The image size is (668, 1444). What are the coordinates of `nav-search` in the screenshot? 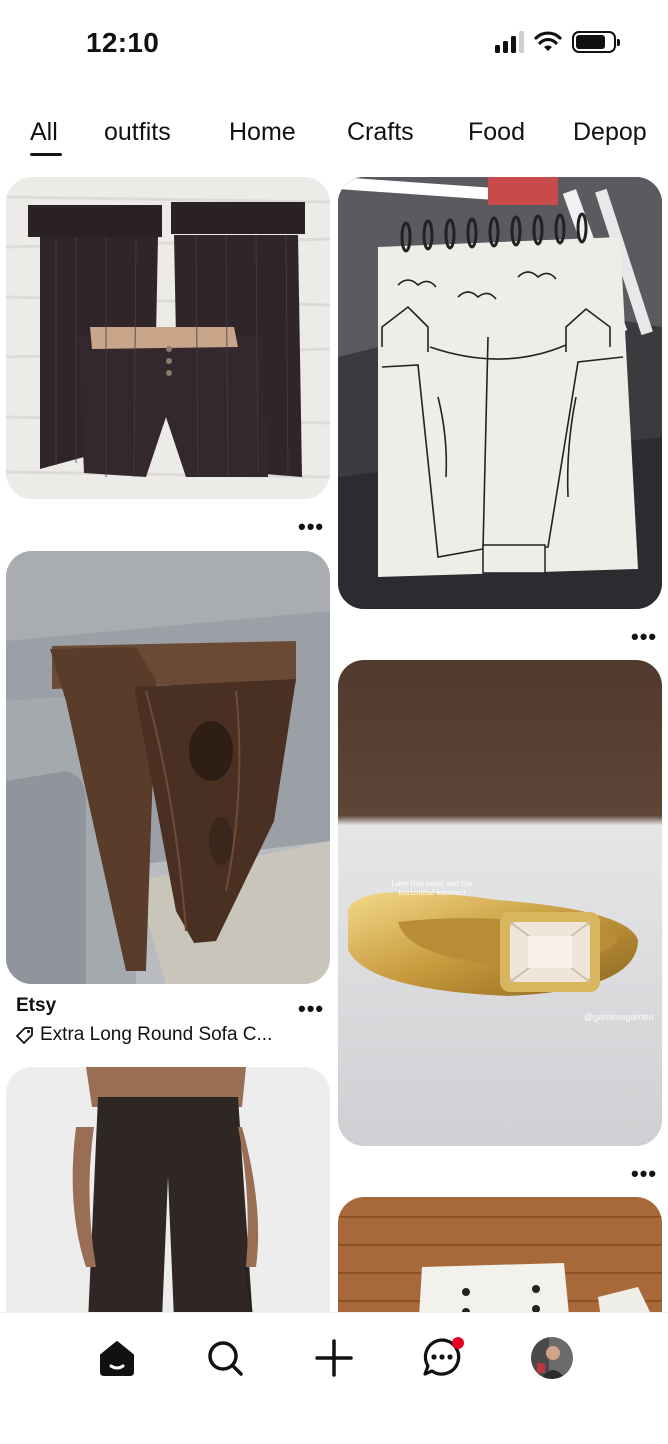 It's located at (225, 1358).